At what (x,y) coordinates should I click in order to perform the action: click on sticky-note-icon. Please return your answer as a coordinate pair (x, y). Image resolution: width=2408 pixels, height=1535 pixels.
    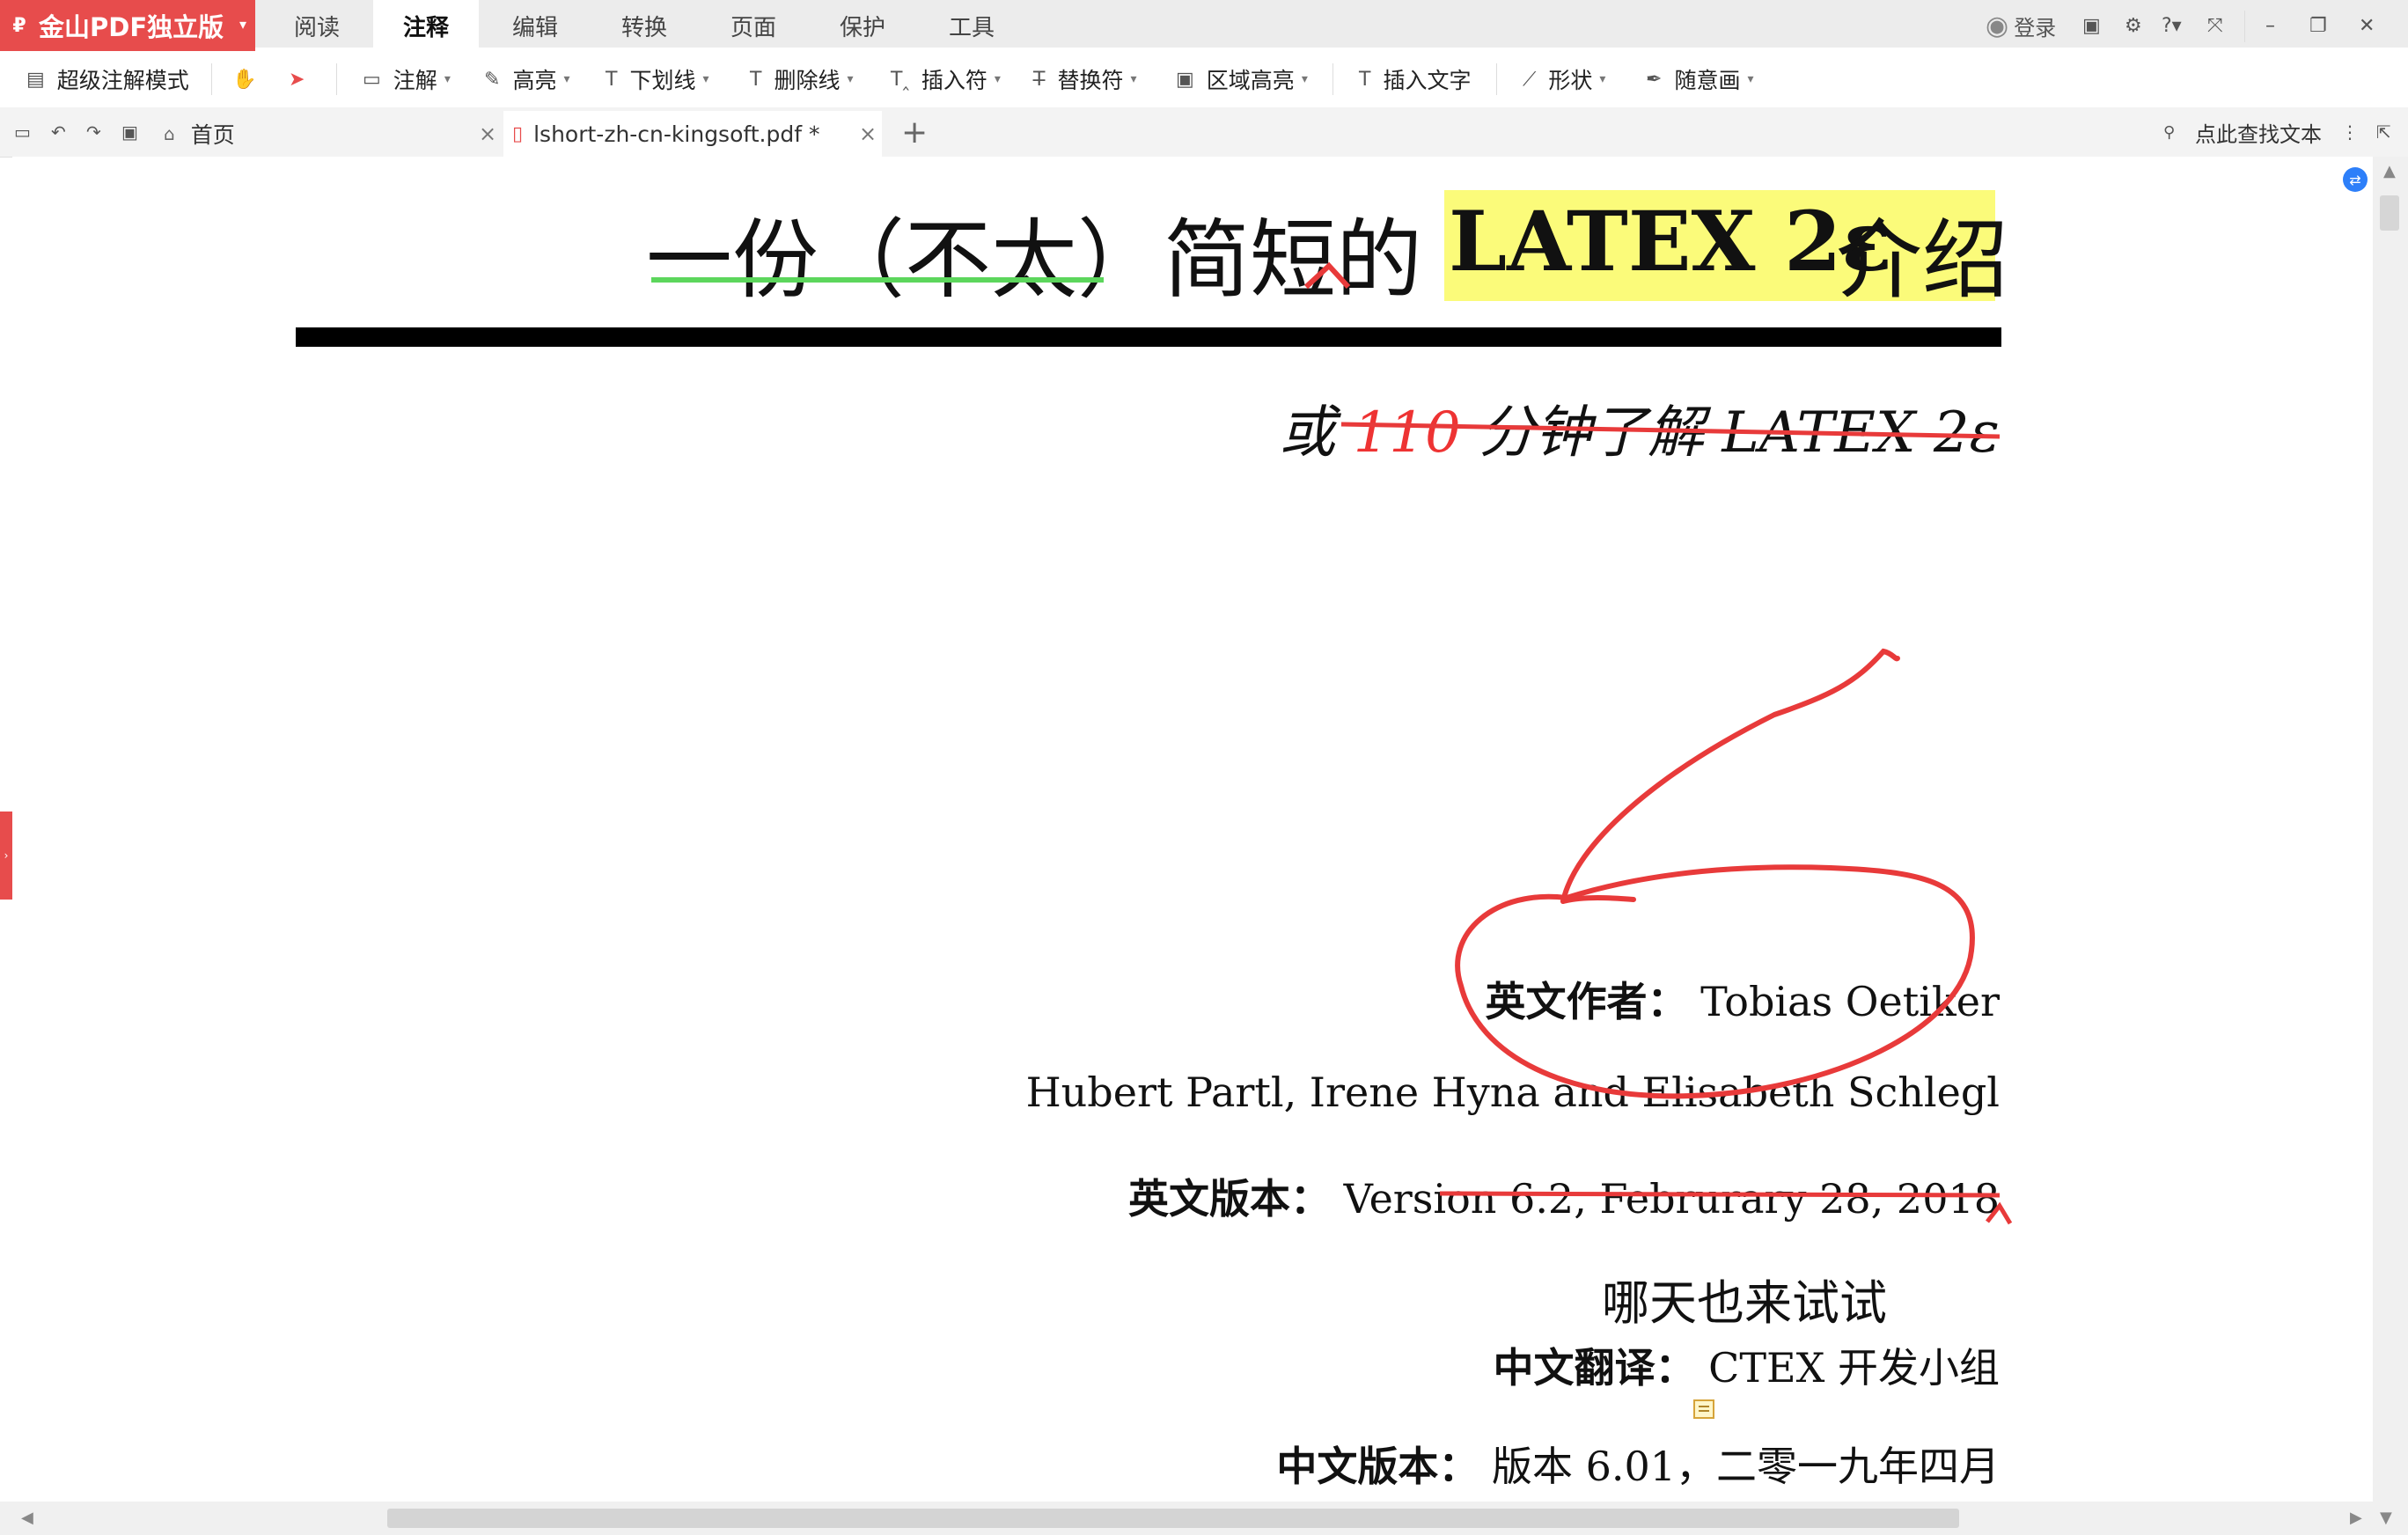
    Looking at the image, I should click on (1703, 1409).